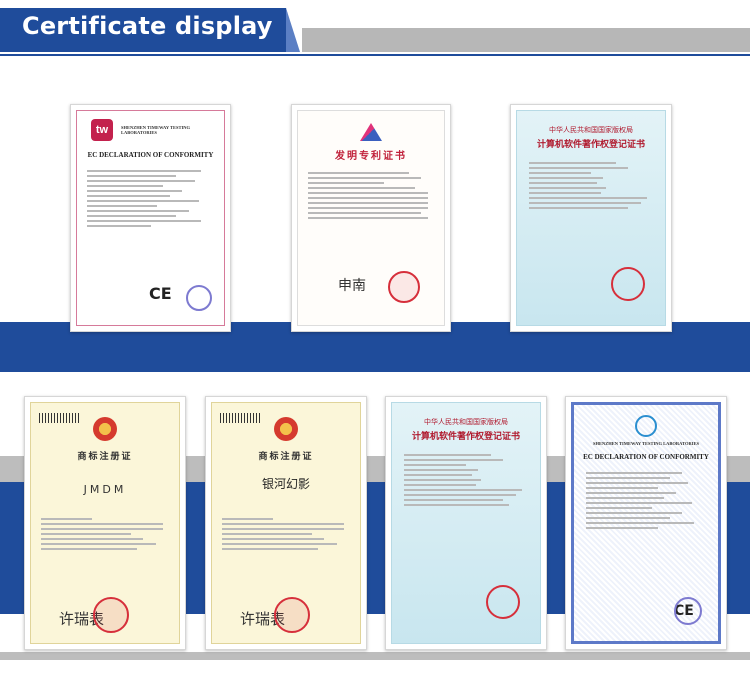 The width and height of the screenshot is (750, 674). Describe the element at coordinates (371, 156) in the screenshot. I see `certificate-heading: 发明专利证书` at that location.